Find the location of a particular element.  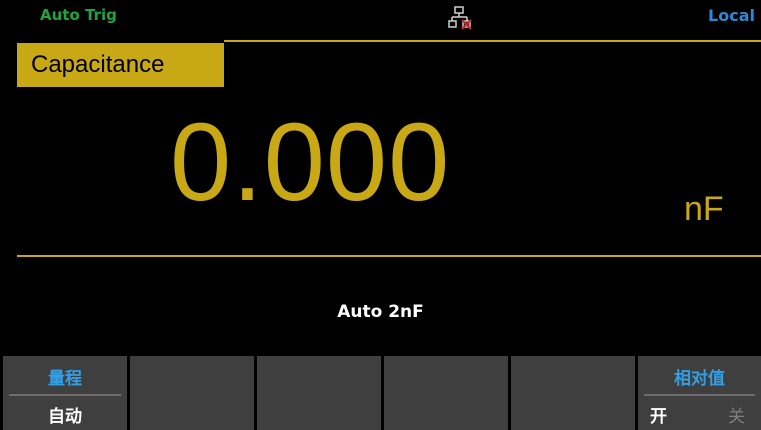

top-divider is located at coordinates (492, 41).